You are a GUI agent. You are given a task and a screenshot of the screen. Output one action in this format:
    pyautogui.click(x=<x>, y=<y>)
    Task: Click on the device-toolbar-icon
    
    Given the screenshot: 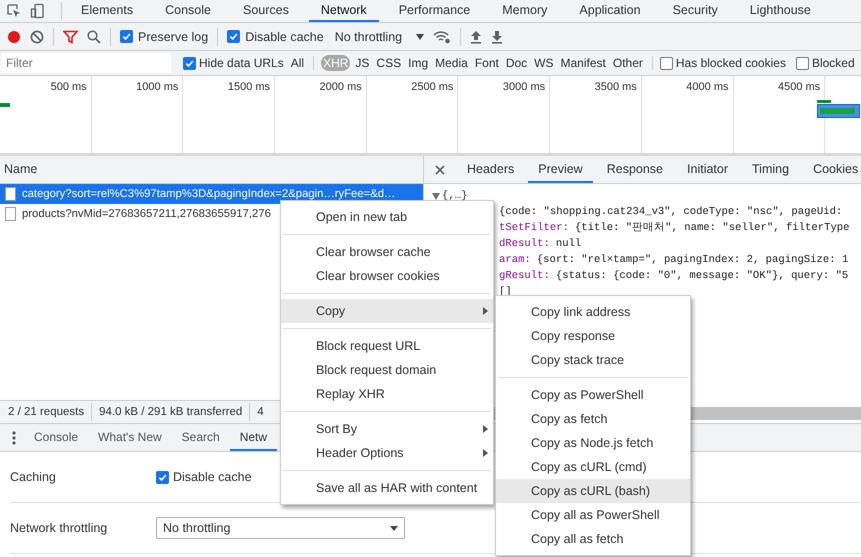 What is the action you would take?
    pyautogui.click(x=38, y=11)
    